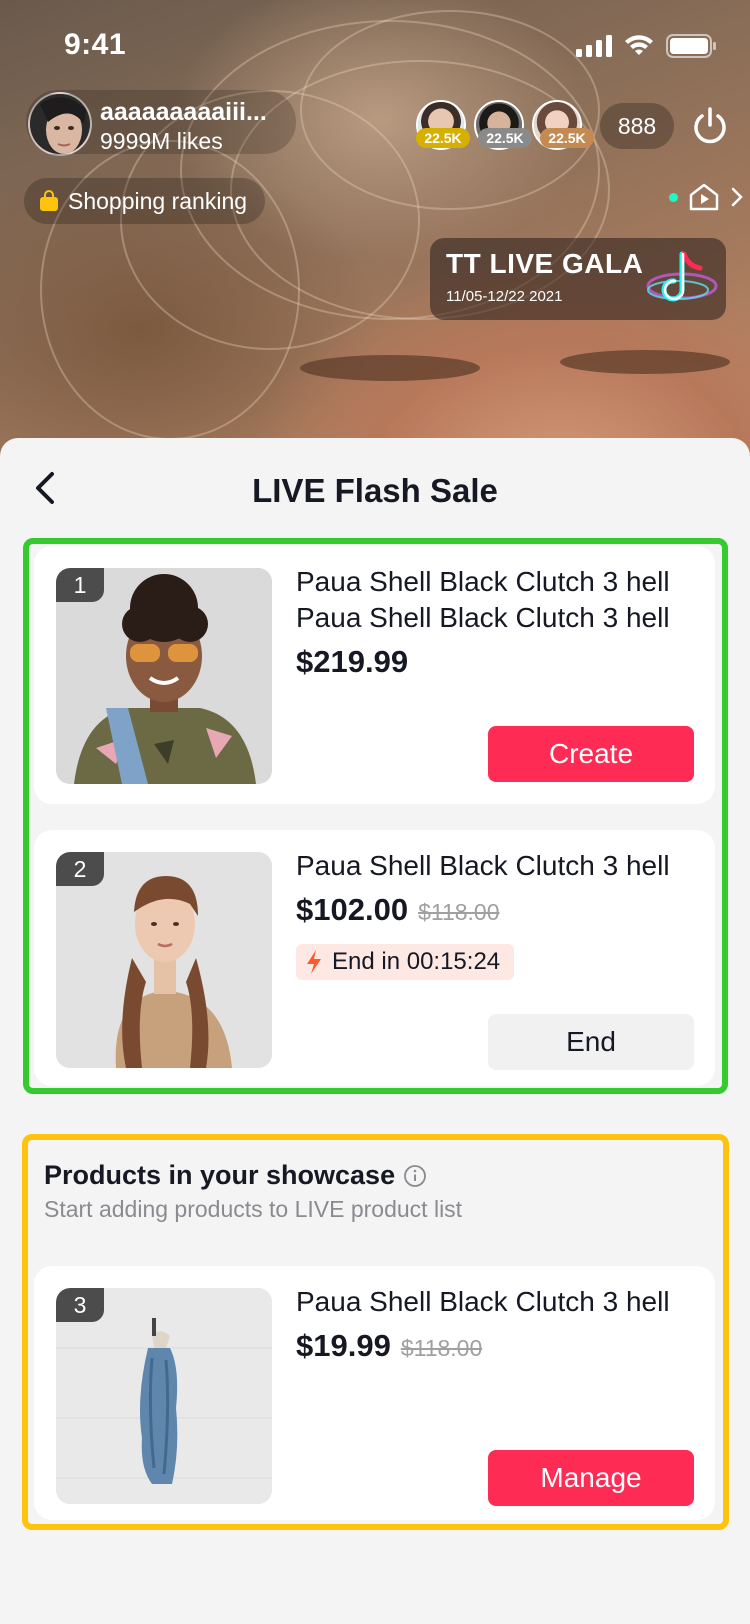 This screenshot has height=1624, width=750. Describe the element at coordinates (737, 197) in the screenshot. I see `chevron-right-icon` at that location.